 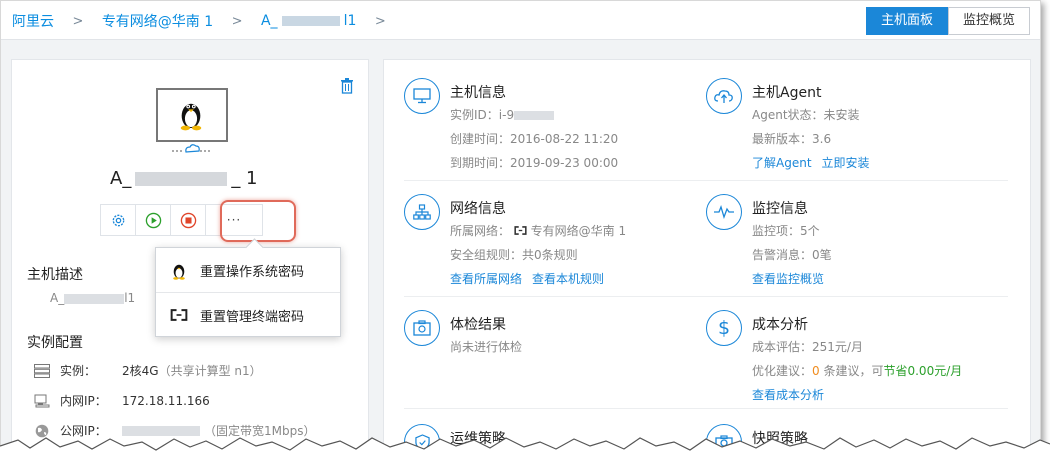 What do you see at coordinates (792, 139) in the screenshot?
I see `agent-version: 最新版本：3.6` at bounding box center [792, 139].